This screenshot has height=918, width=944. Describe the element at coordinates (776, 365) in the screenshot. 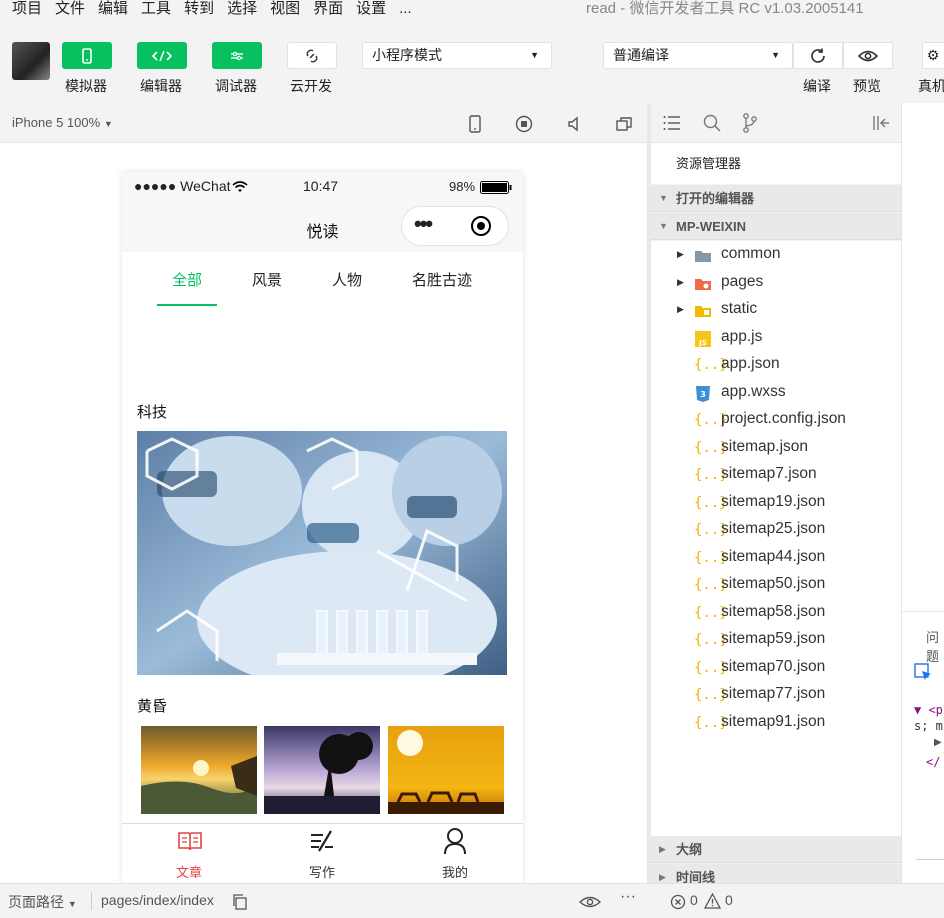

I see `file-app-json: {..} app.json` at that location.